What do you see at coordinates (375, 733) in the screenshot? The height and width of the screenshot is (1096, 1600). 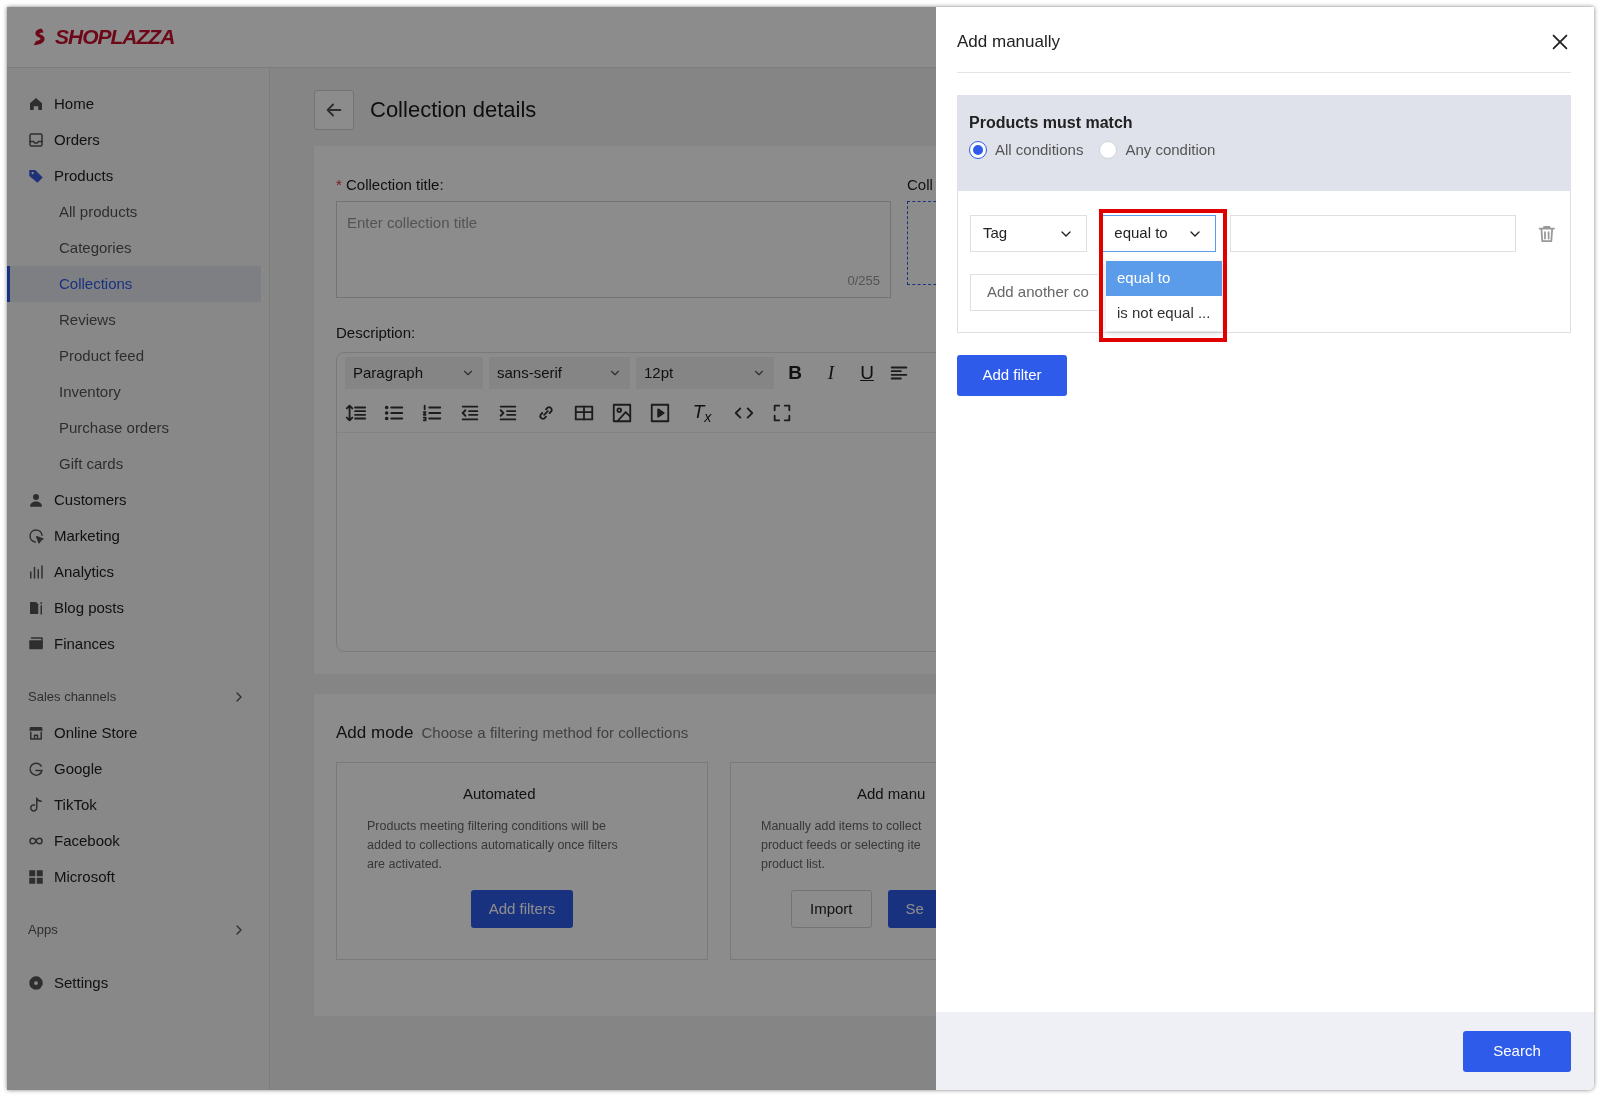 I see `section-title: Add mode` at bounding box center [375, 733].